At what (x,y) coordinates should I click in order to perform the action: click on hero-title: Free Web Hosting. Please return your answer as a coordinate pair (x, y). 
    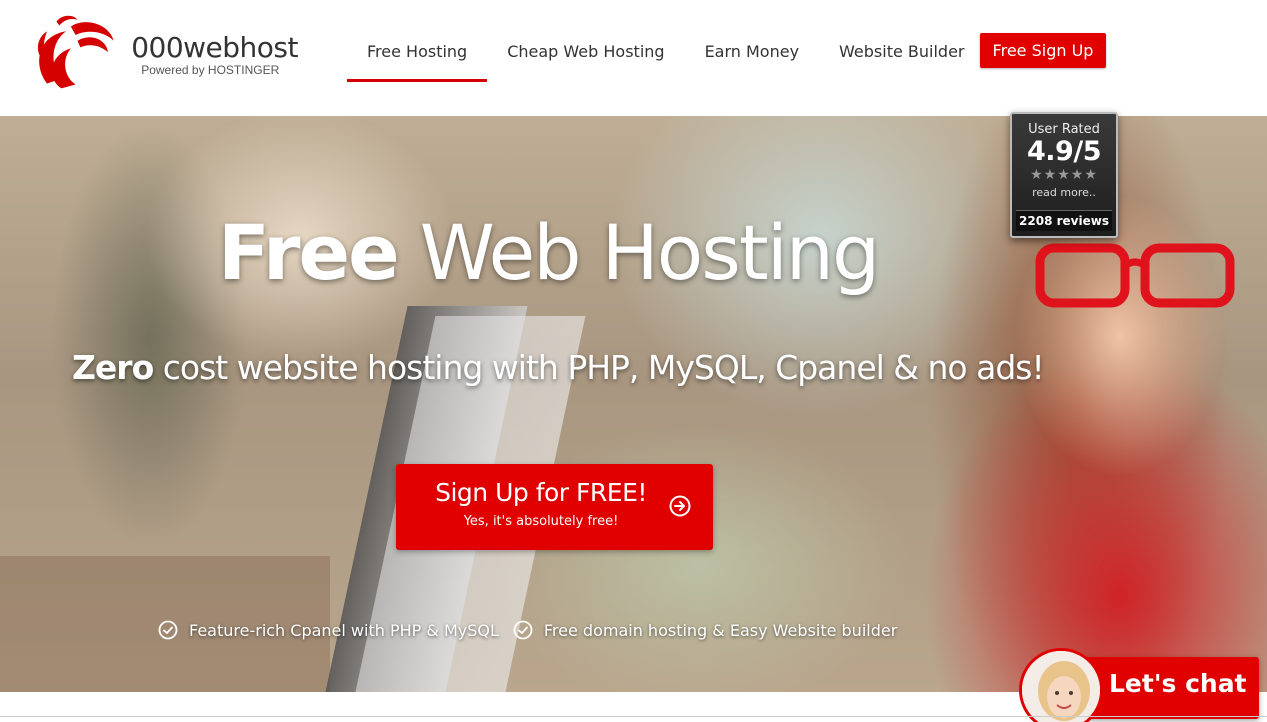
    Looking at the image, I should click on (549, 252).